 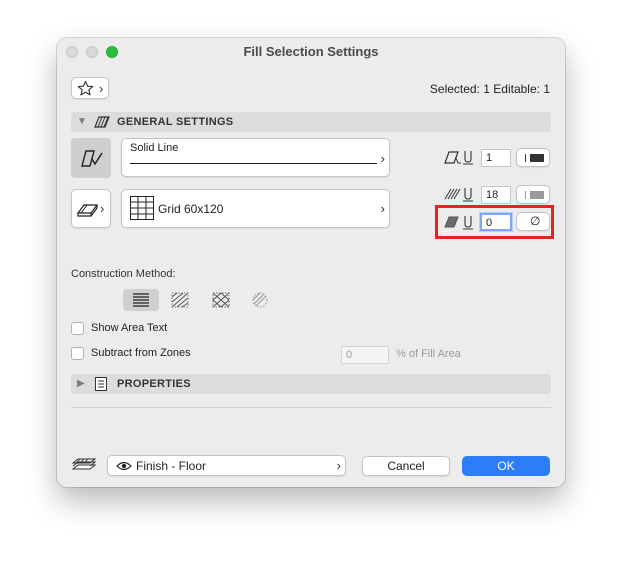 I want to click on favorites-button: ›, so click(x=90, y=88).